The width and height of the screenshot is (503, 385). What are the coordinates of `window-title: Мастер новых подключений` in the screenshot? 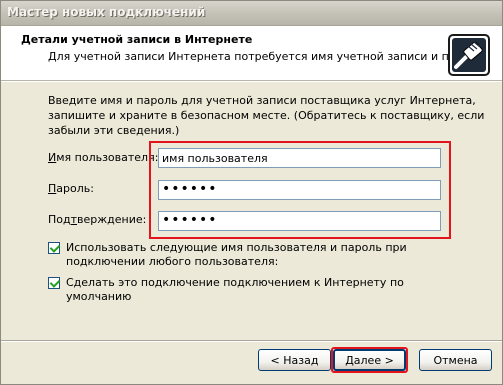 It's located at (106, 12).